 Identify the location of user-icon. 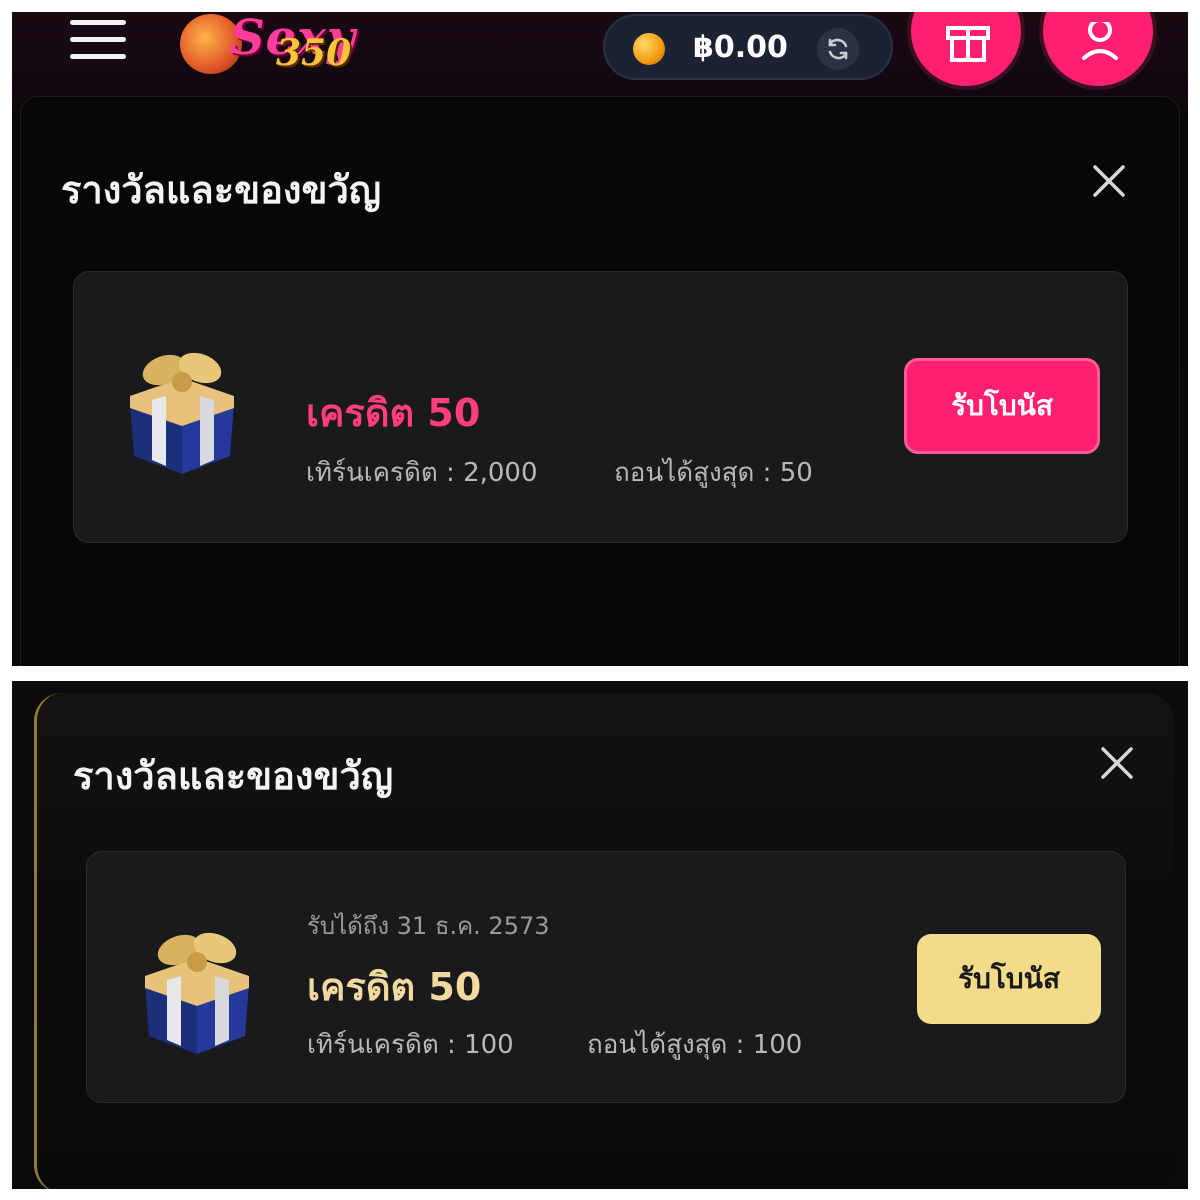
(1100, 41).